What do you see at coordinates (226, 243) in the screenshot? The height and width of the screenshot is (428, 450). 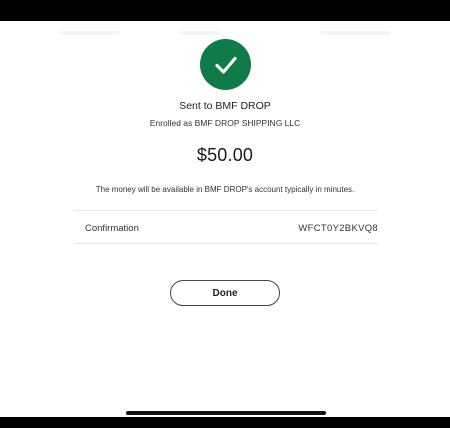 I see `divider-bottom` at bounding box center [226, 243].